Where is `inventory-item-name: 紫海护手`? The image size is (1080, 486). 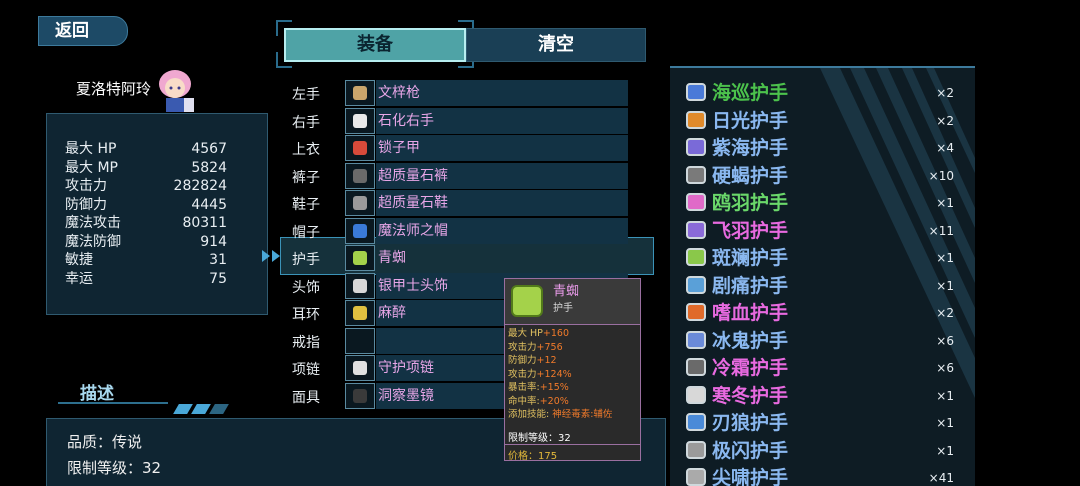
inventory-item-name: 紫海护手 is located at coordinates (750, 148).